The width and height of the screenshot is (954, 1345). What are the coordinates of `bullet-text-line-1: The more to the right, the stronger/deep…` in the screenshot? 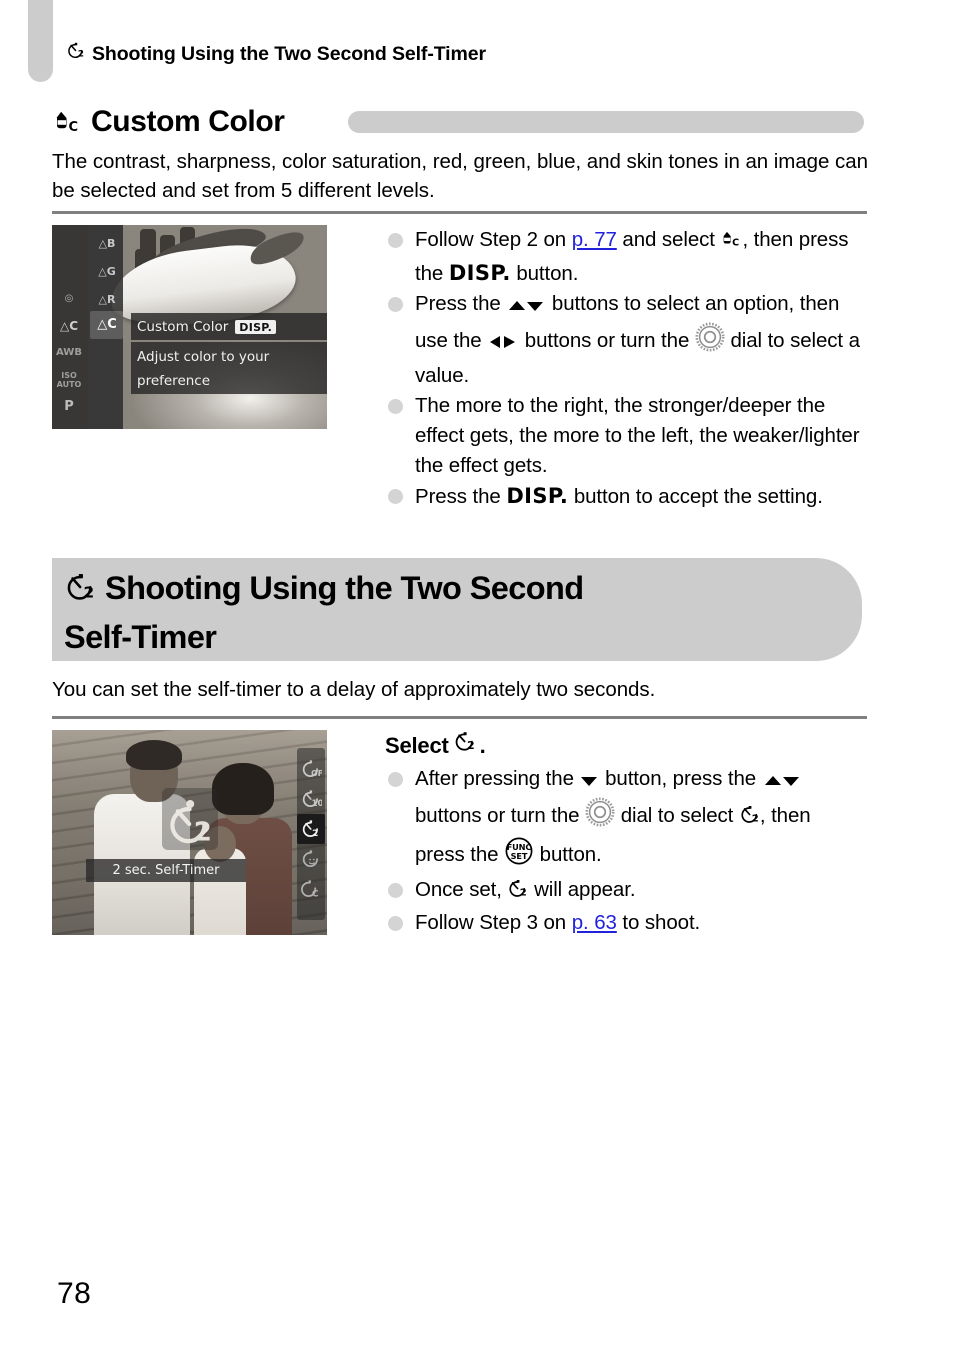 It's located at (603, 405).